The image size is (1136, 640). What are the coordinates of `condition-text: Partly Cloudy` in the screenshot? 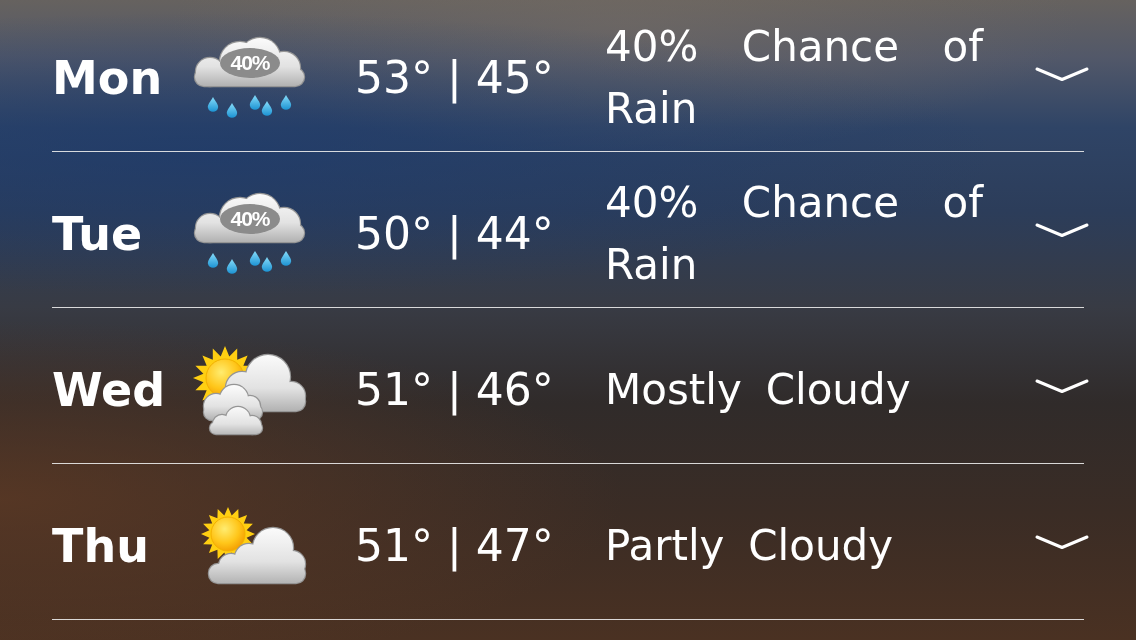 It's located at (750, 545).